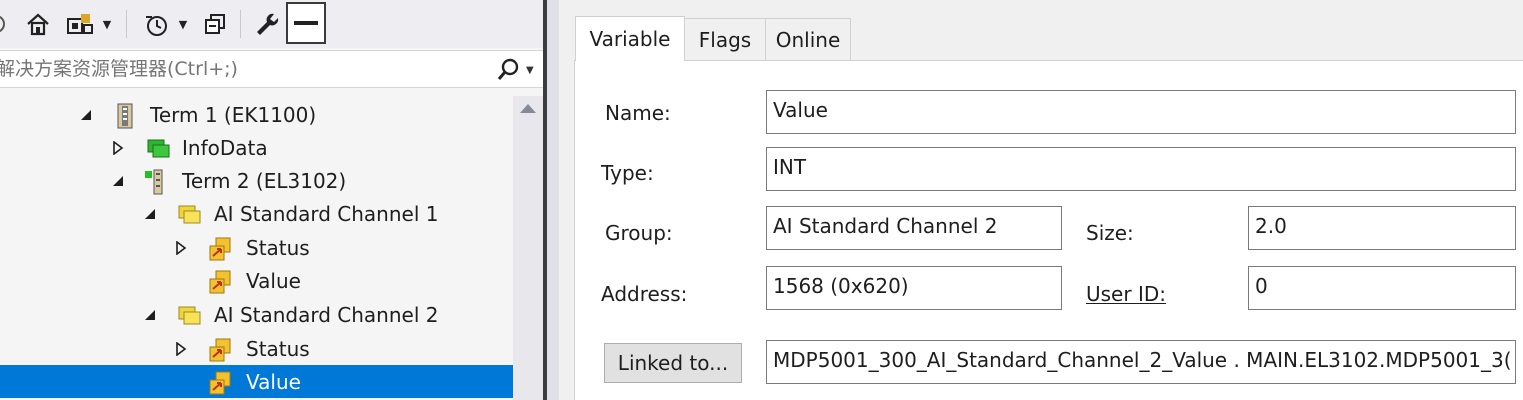  Describe the element at coordinates (914, 228) in the screenshot. I see `group-field: AI Standard Channel 2` at that location.